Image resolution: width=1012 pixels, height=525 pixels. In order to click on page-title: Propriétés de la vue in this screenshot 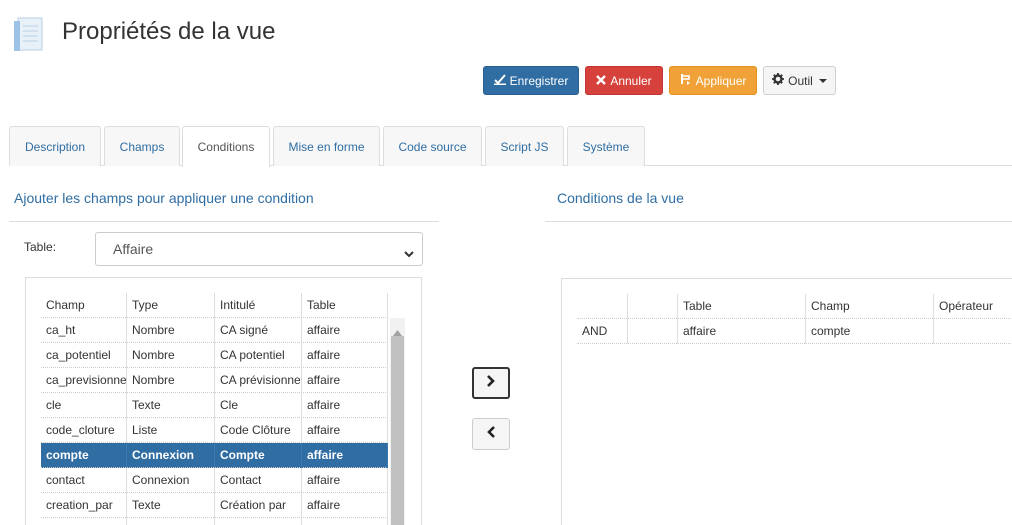, I will do `click(169, 31)`.